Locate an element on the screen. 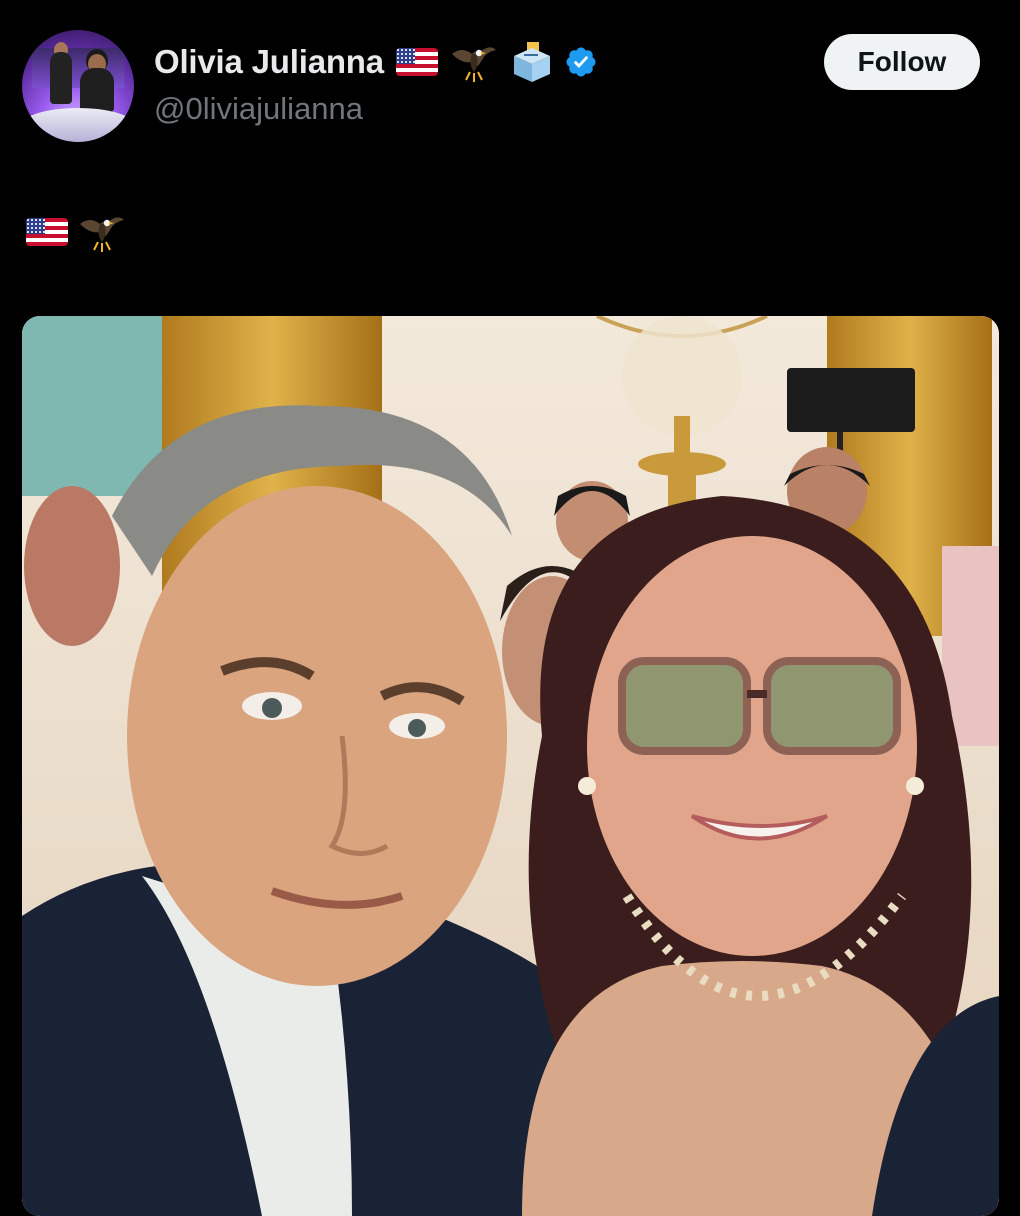 This screenshot has width=1020, height=1216. tweet-header: Olivia Julianna @0liviajulianna Follow is located at coordinates (510, 75).